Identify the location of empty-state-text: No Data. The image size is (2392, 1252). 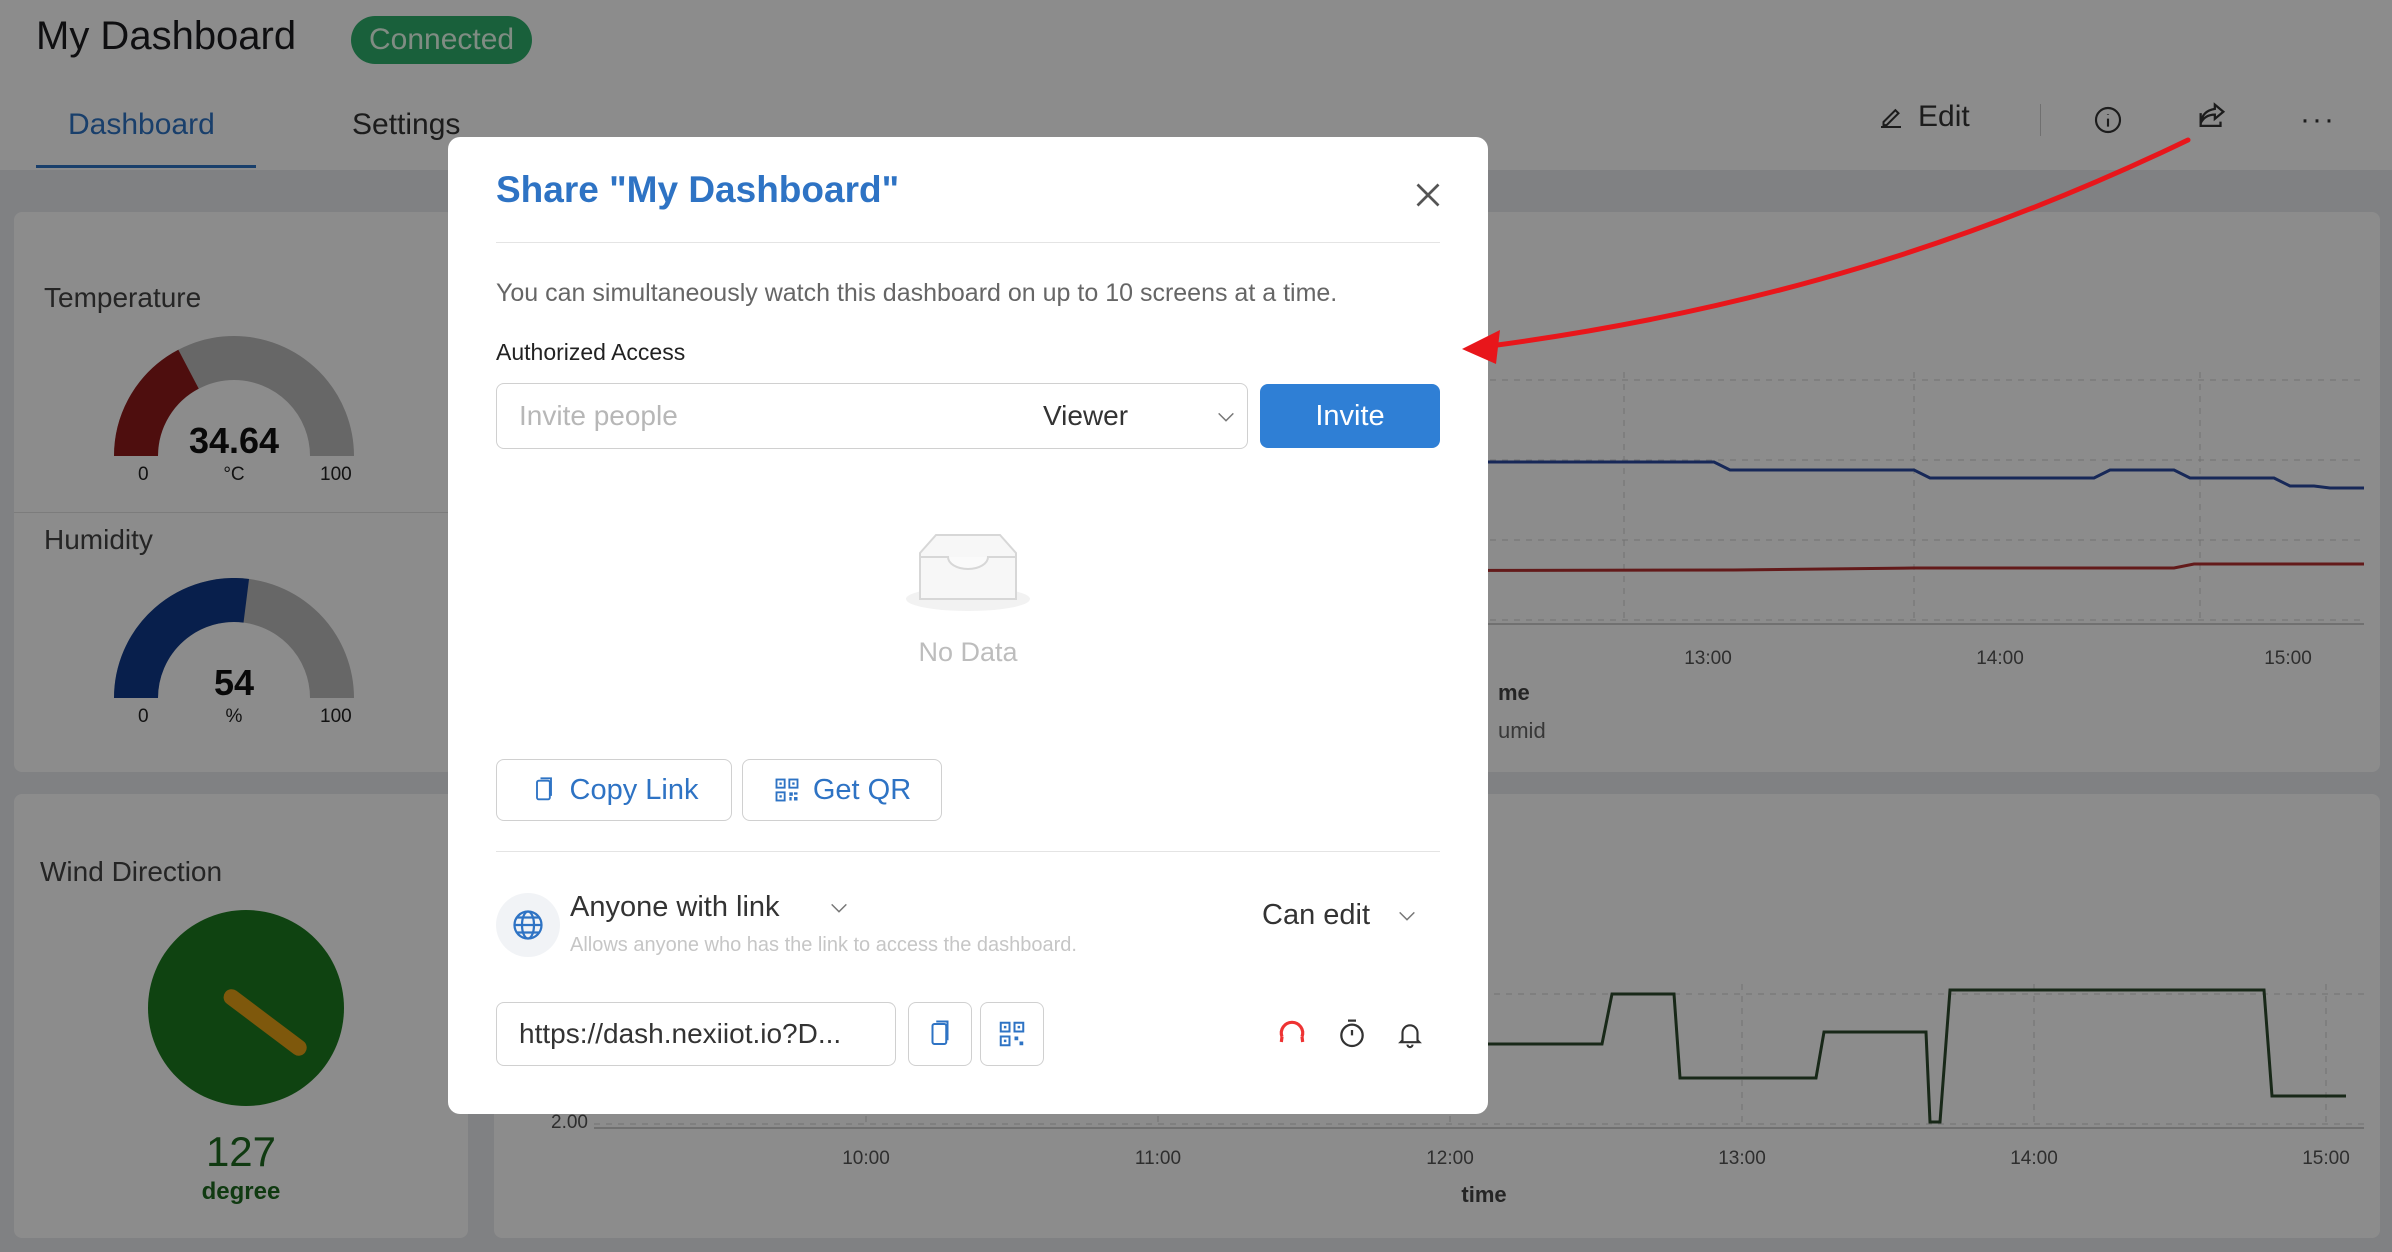
(968, 652).